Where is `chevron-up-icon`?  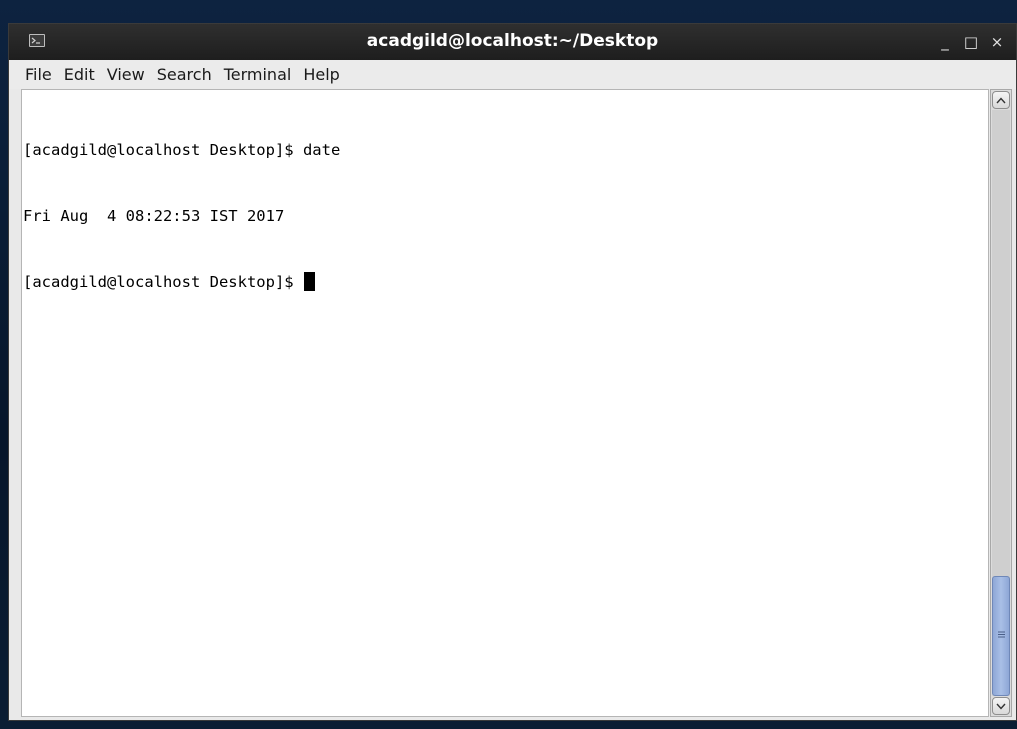 chevron-up-icon is located at coordinates (1001, 99).